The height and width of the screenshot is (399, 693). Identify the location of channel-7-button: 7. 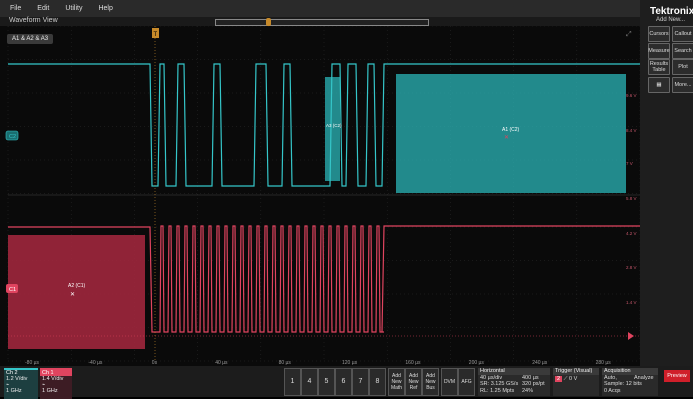
(360, 382).